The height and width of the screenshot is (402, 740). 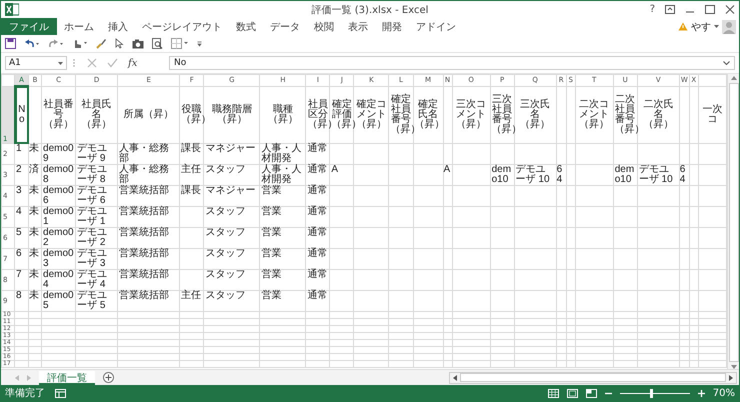 I want to click on table-cell: 1, so click(x=21, y=154).